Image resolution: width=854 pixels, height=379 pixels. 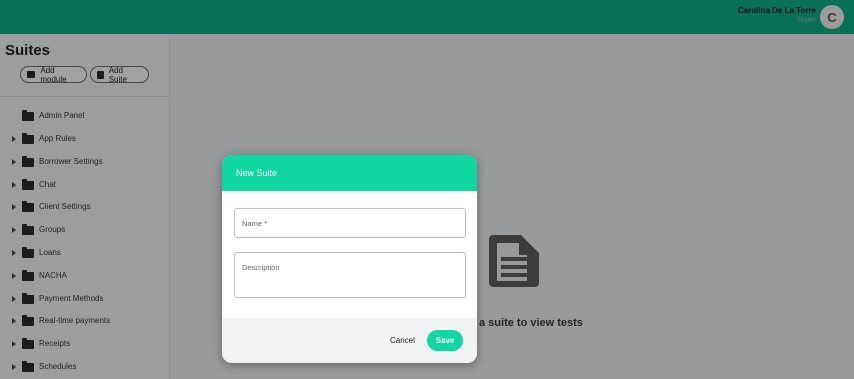 I want to click on name-placeholder: Name *, so click(x=255, y=223).